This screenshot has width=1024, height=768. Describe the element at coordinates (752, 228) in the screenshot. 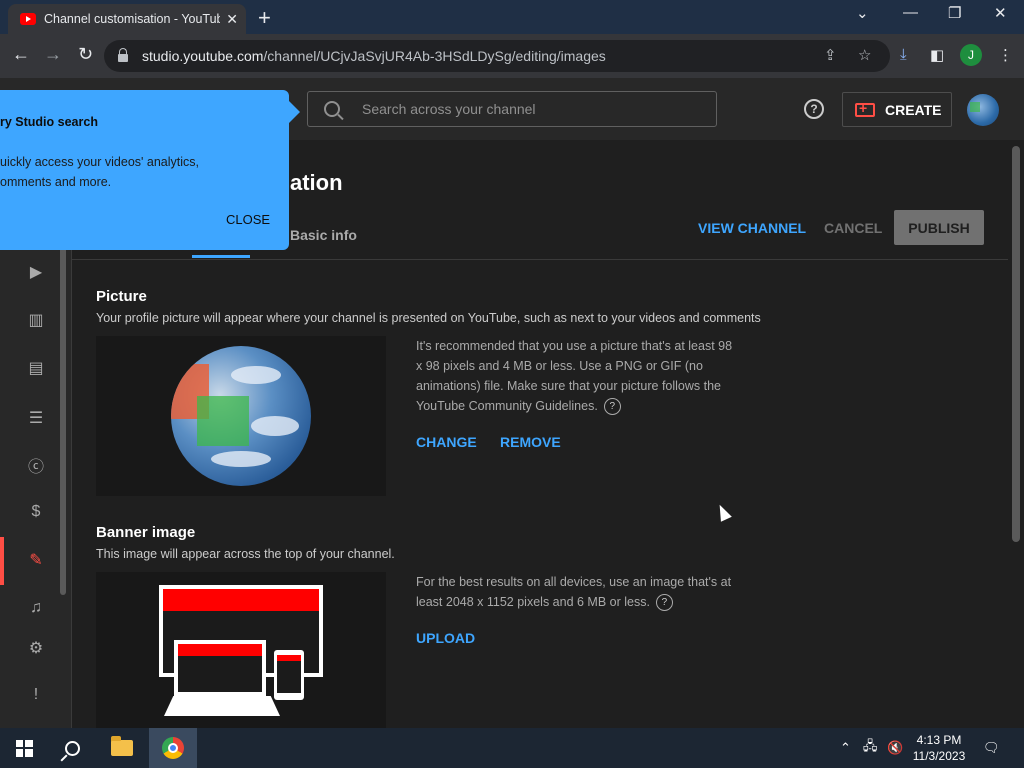

I see `view-channel-button: VIEW CHANNEL` at that location.